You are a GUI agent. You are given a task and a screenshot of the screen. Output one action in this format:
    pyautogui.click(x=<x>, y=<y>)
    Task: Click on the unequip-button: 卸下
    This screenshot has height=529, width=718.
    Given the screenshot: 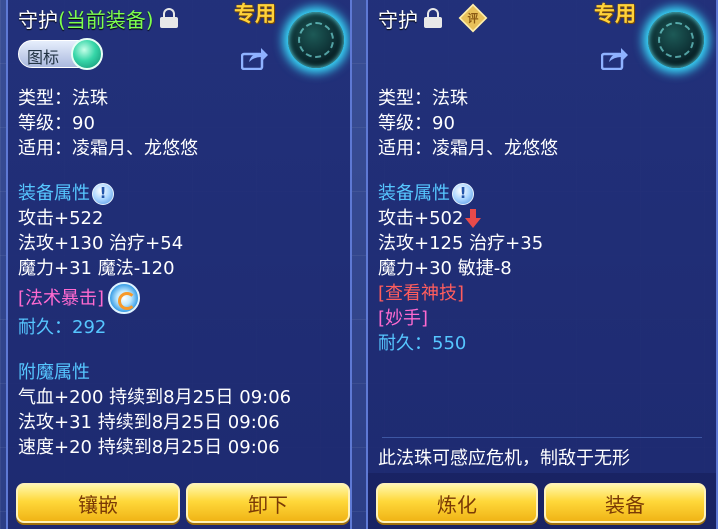 What is the action you would take?
    pyautogui.click(x=268, y=503)
    